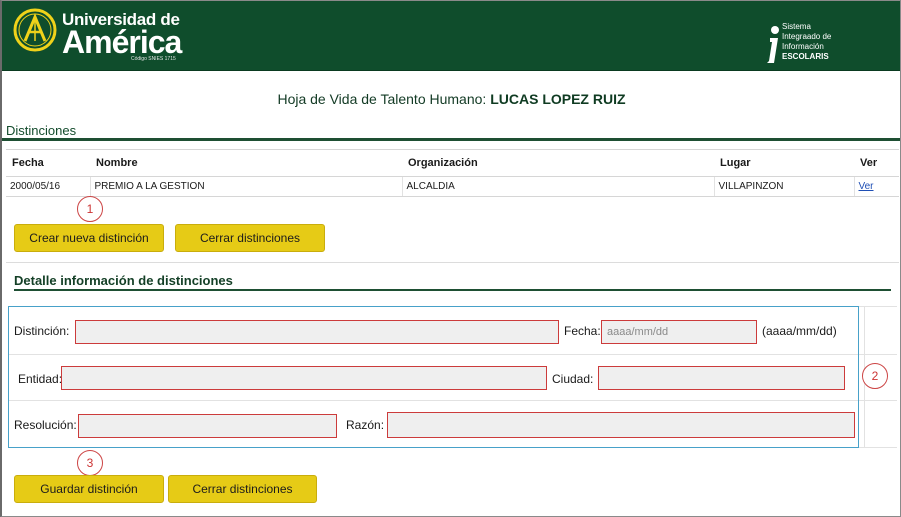  I want to click on marker-2: 2, so click(875, 376).